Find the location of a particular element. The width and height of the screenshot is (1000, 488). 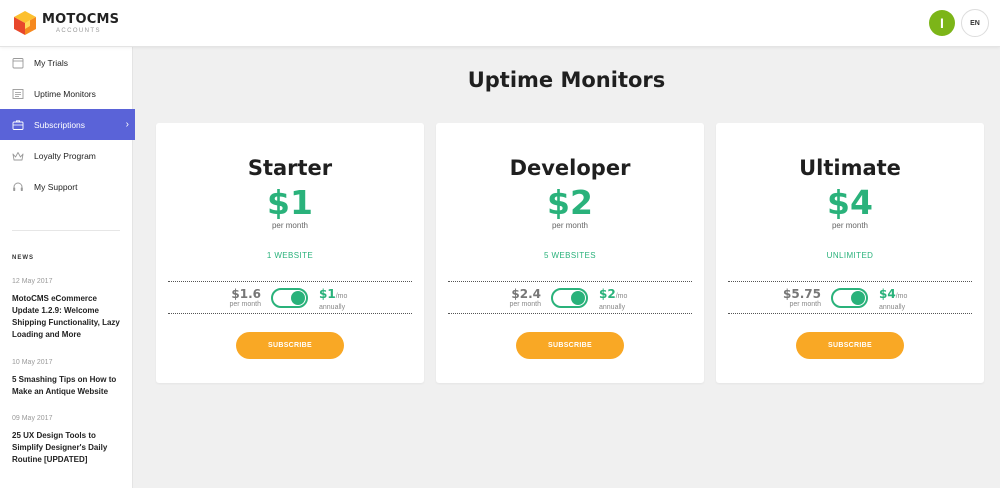

billing-selector: $2.4 per month $2/mo annually is located at coordinates (570, 299).